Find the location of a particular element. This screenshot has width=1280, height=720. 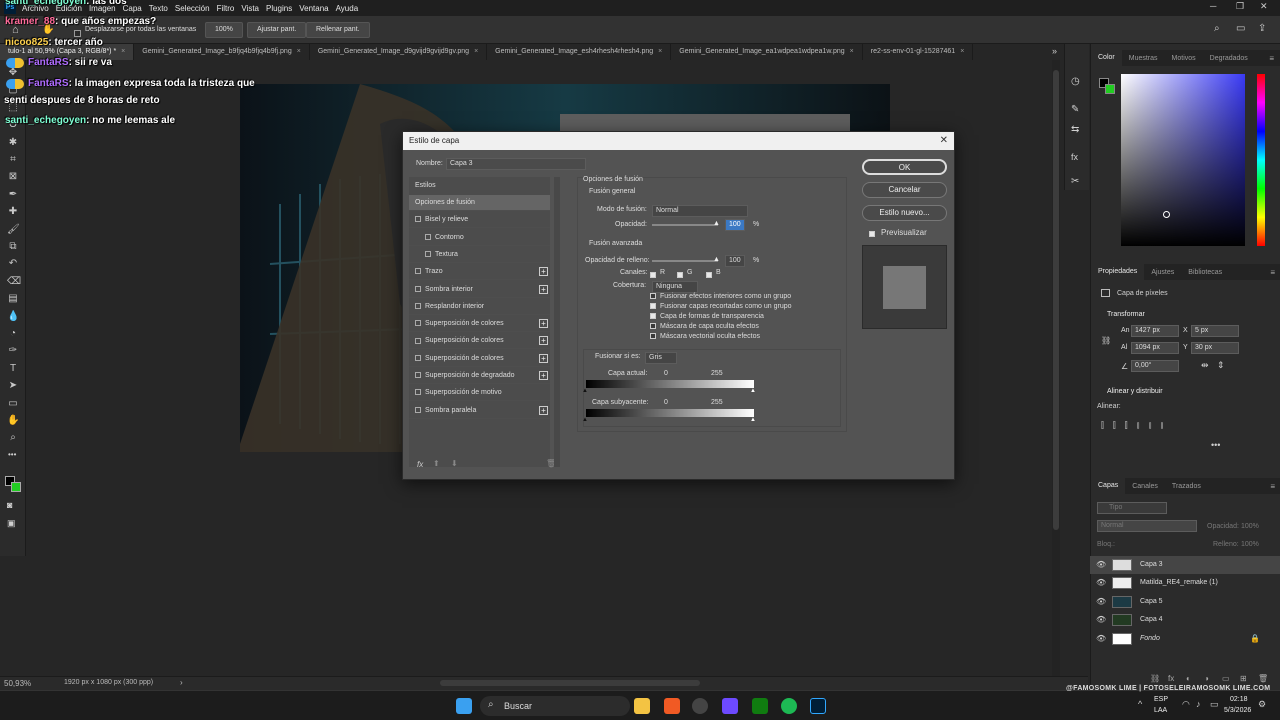

layer-row: 👁 Capa 3 is located at coordinates (1185, 565).